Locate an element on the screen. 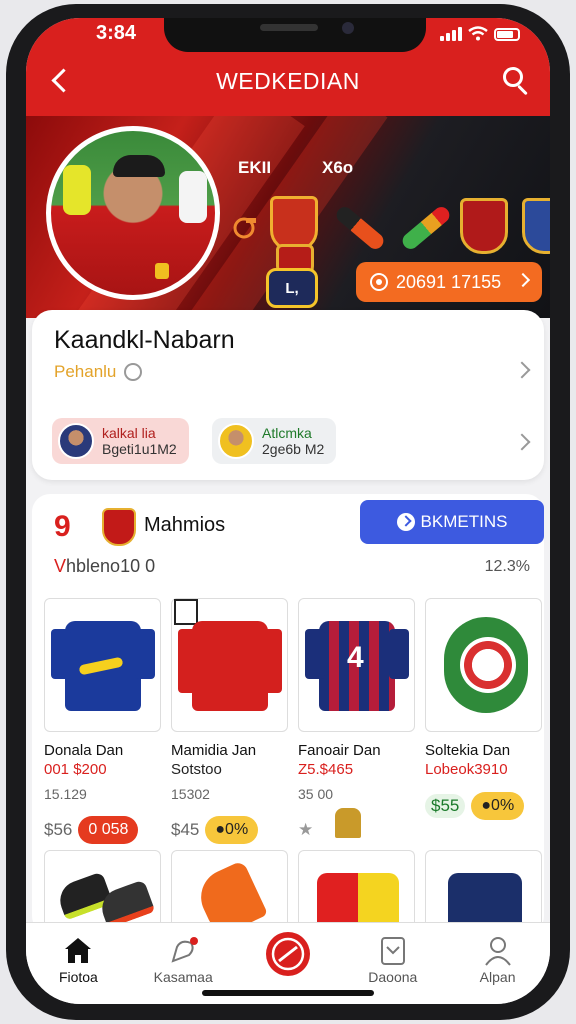 The width and height of the screenshot is (576, 1024). battery-icon is located at coordinates (507, 34).